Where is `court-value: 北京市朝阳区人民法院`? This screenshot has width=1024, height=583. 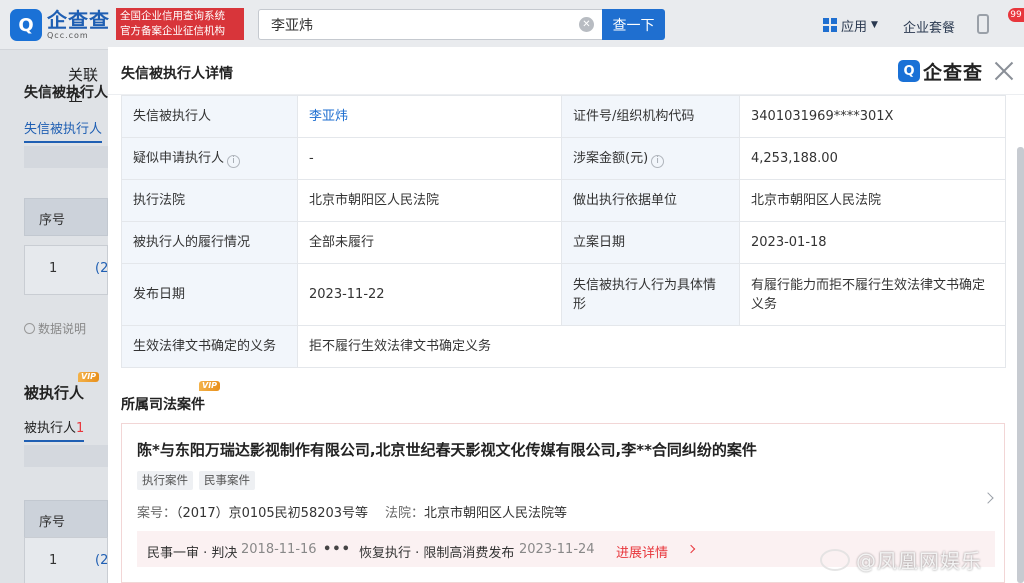 court-value: 北京市朝阳区人民法院 is located at coordinates (429, 200).